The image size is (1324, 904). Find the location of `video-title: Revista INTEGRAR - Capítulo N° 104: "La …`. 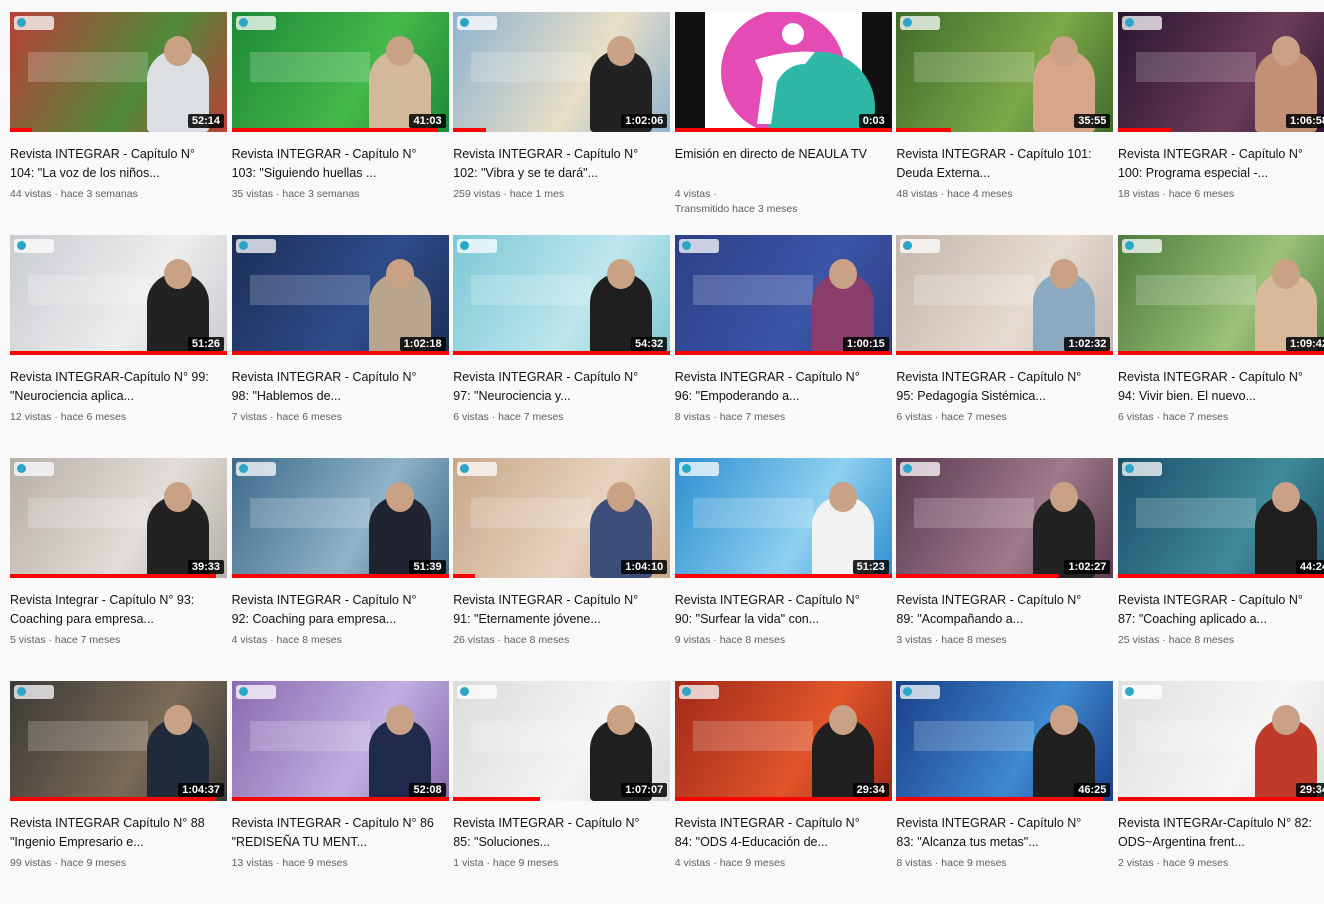

video-title: Revista INTEGRAR - Capítulo N° 104: "La … is located at coordinates (112, 164).